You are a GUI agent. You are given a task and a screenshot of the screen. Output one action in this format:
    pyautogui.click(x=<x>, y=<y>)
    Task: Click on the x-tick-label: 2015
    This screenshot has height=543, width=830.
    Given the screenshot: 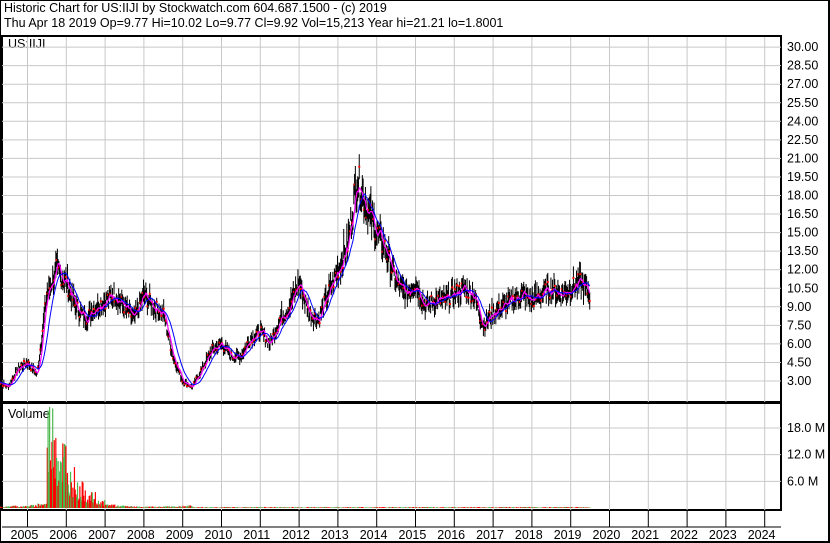 What is the action you would take?
    pyautogui.click(x=413, y=535)
    